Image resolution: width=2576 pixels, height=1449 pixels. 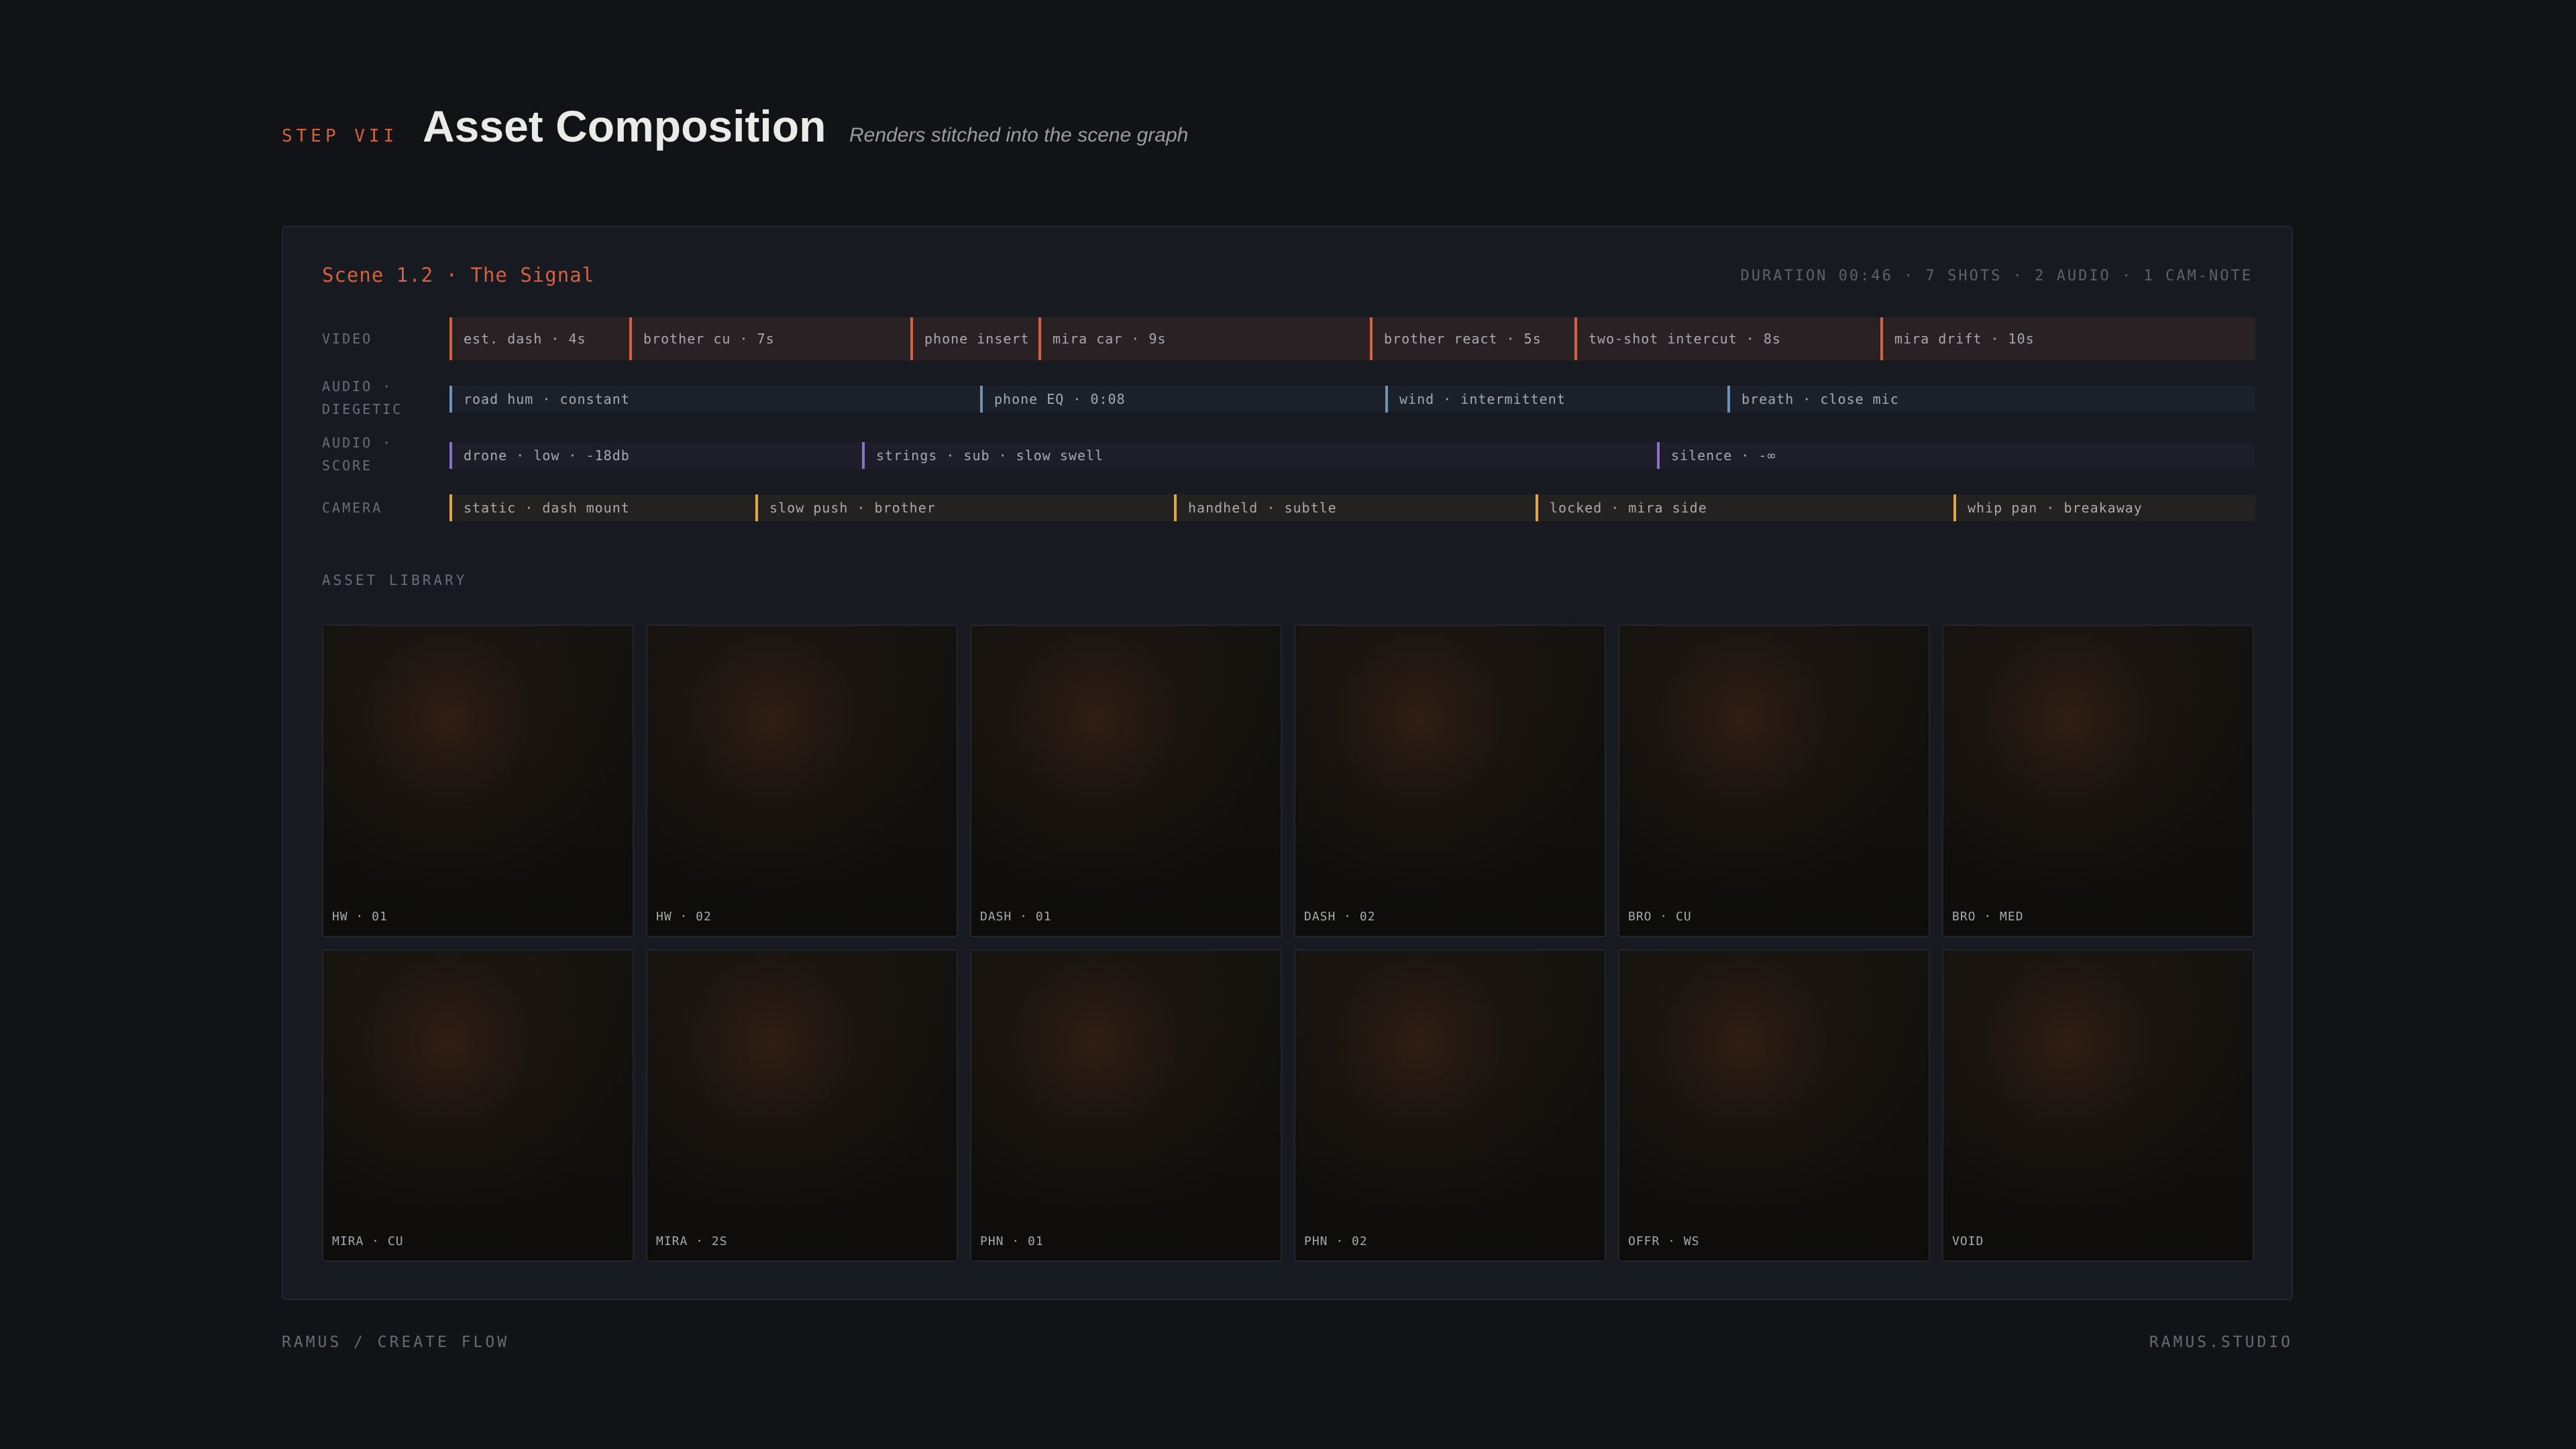 What do you see at coordinates (1774, 1105) in the screenshot?
I see `asset-card: OFFR · WS` at bounding box center [1774, 1105].